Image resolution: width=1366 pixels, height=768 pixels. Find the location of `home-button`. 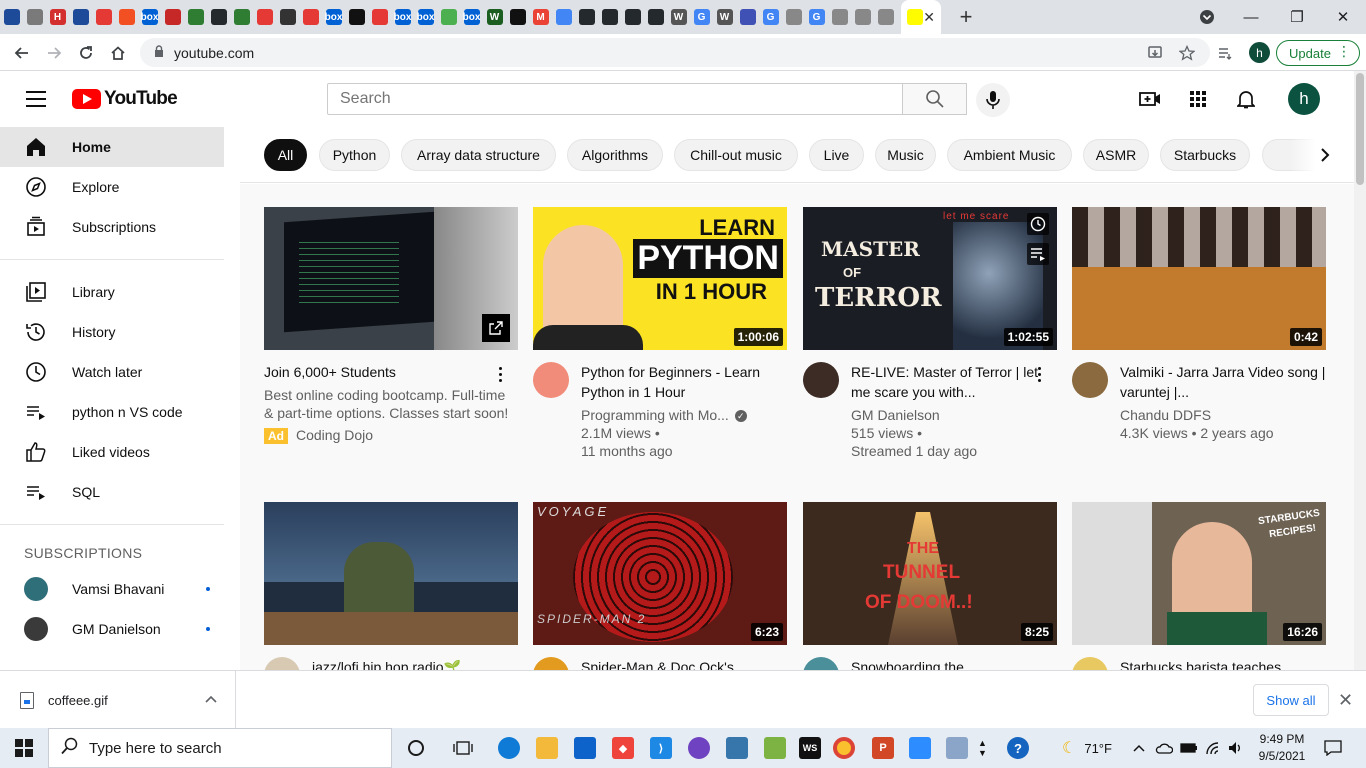

home-button is located at coordinates (118, 53).